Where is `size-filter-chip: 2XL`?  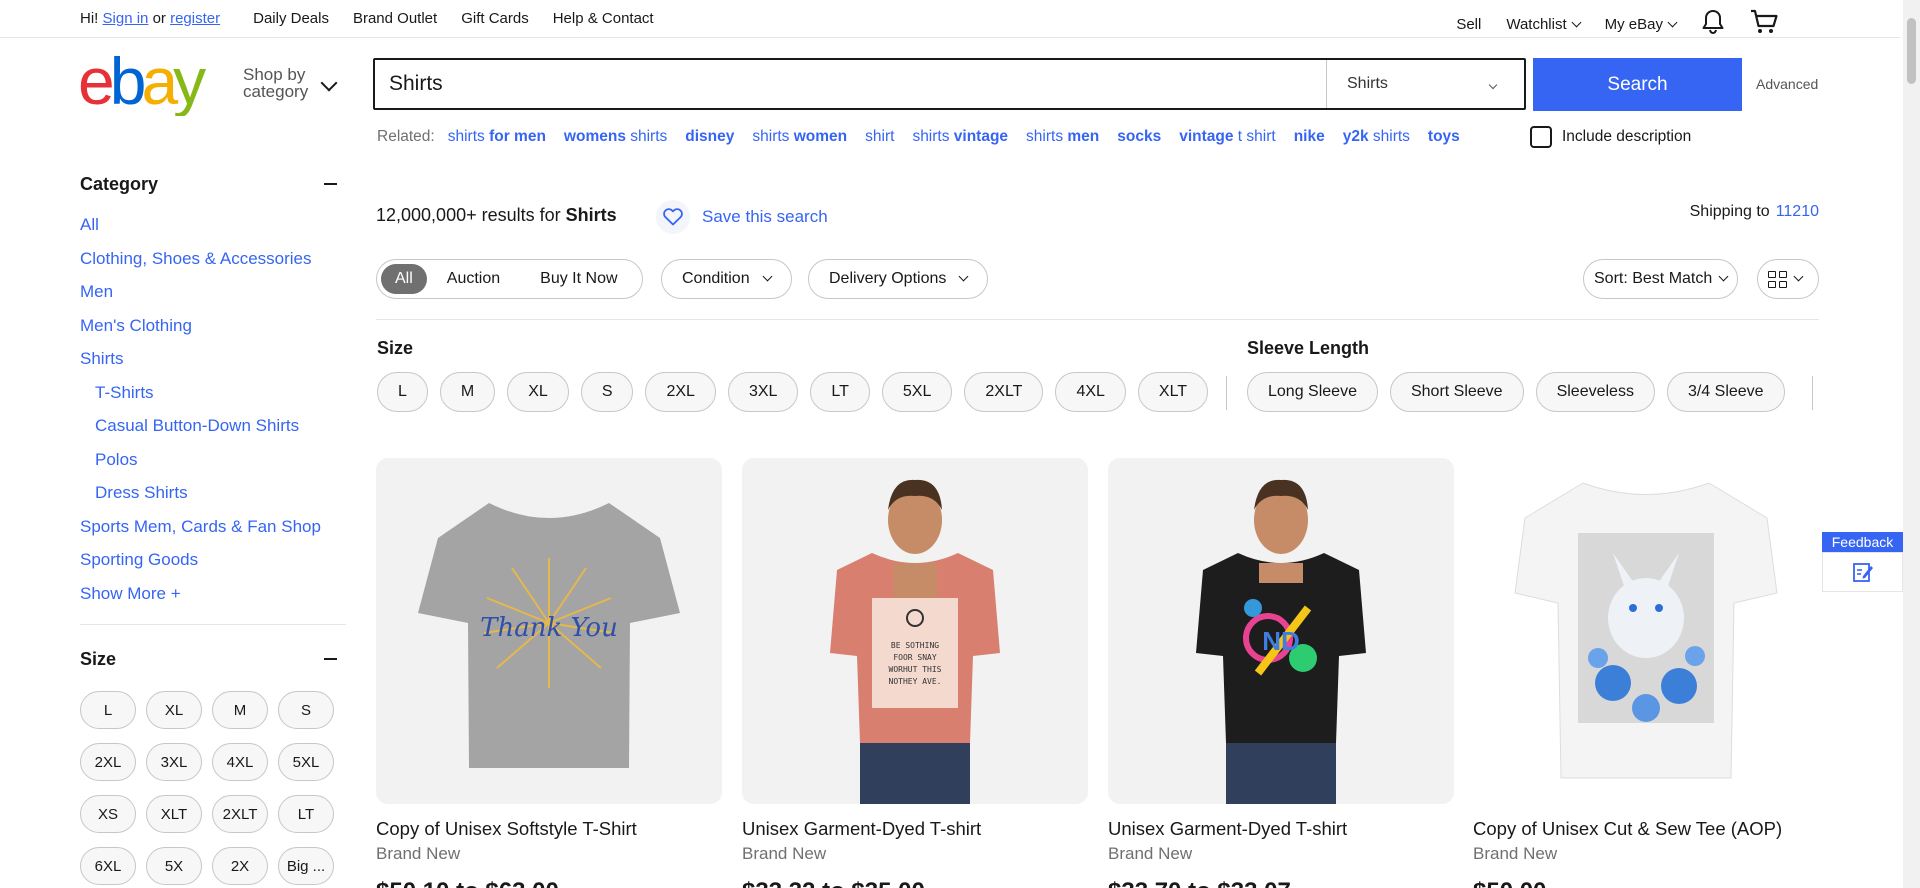
size-filter-chip: 2XL is located at coordinates (680, 392).